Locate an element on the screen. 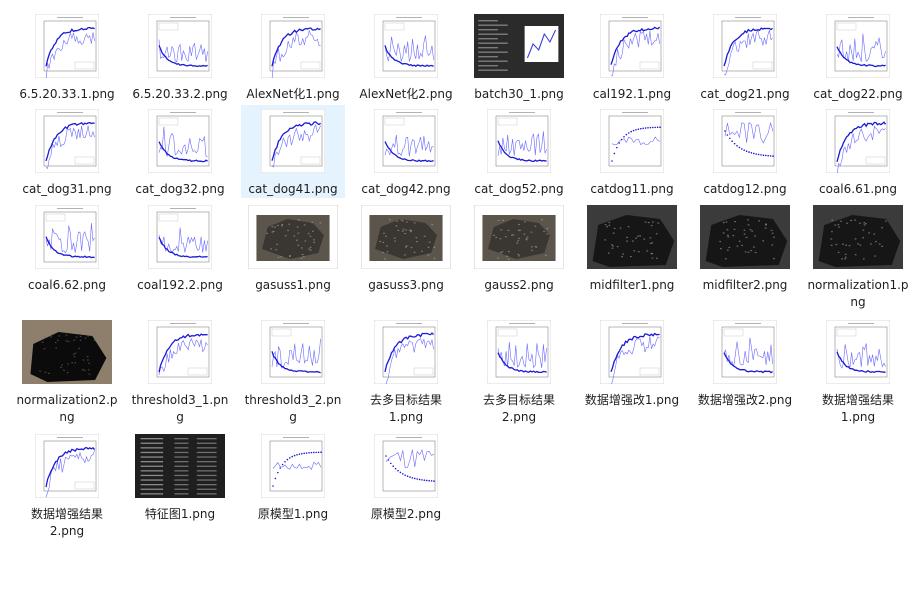 The image size is (921, 591). file-name-label: gauss2.png is located at coordinates (519, 285).